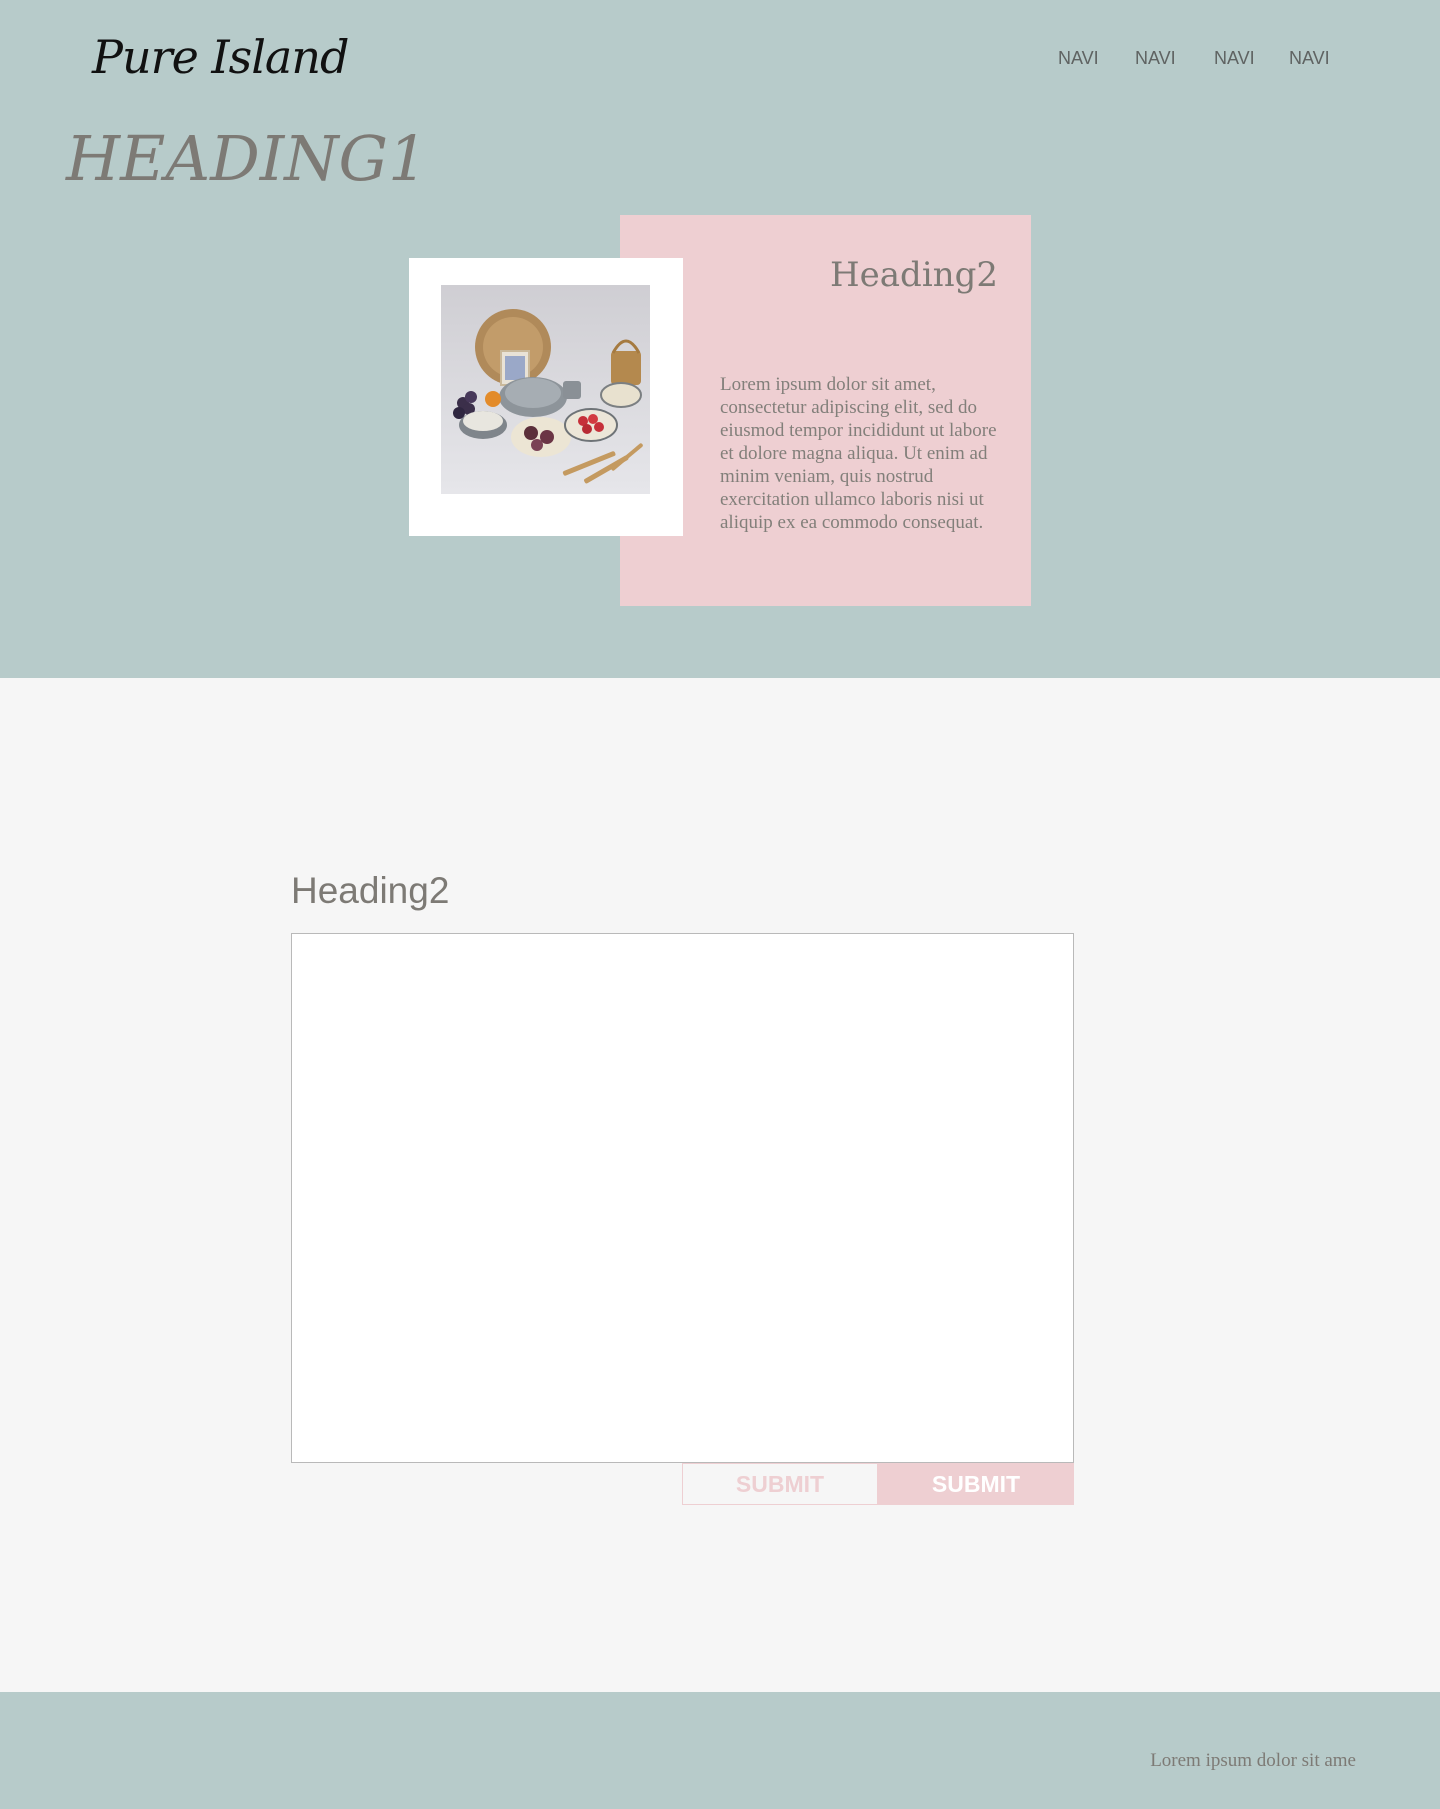  What do you see at coordinates (370, 890) in the screenshot?
I see `form-heading: Heading2` at bounding box center [370, 890].